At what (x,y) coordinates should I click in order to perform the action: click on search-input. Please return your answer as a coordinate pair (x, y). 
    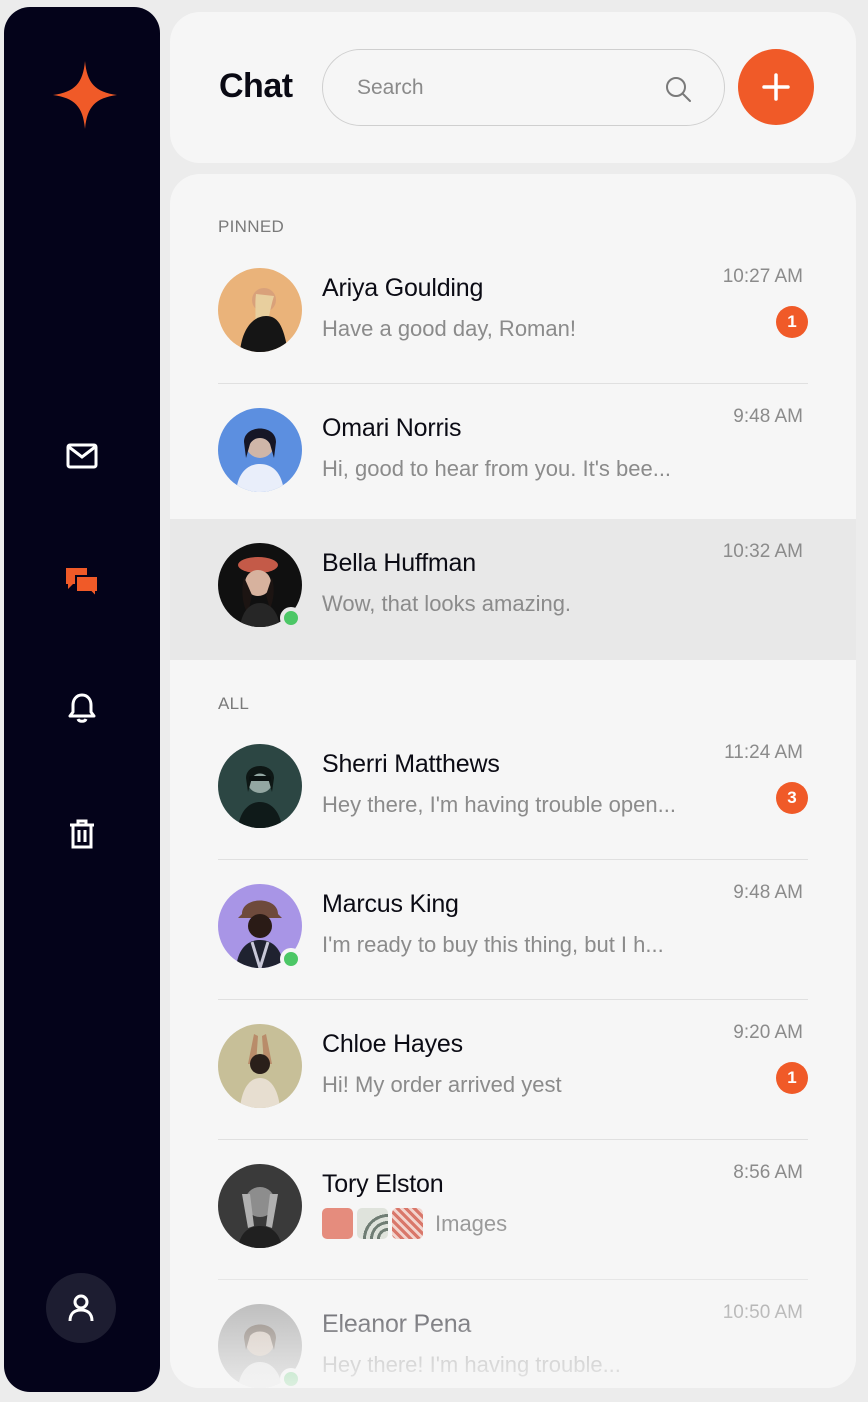
    Looking at the image, I should click on (507, 88).